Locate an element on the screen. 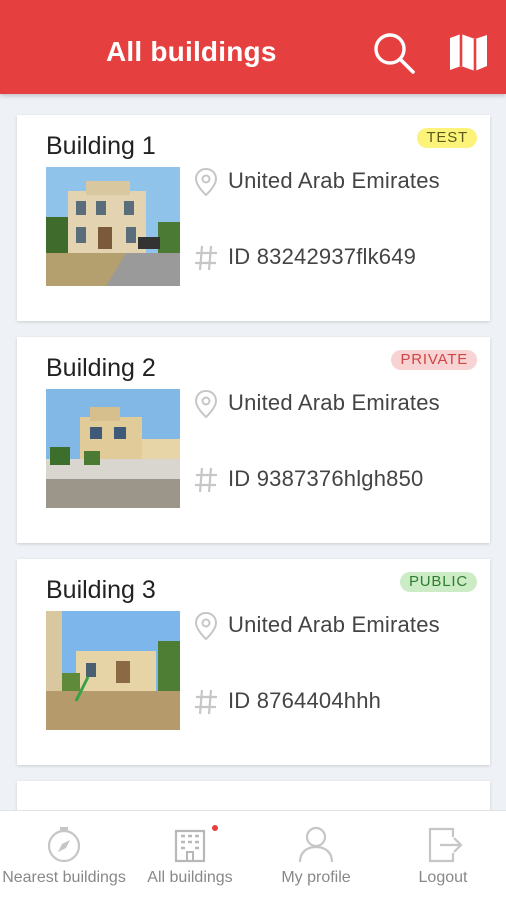 The width and height of the screenshot is (506, 901). building-id: ID 8764404hhh is located at coordinates (305, 700).